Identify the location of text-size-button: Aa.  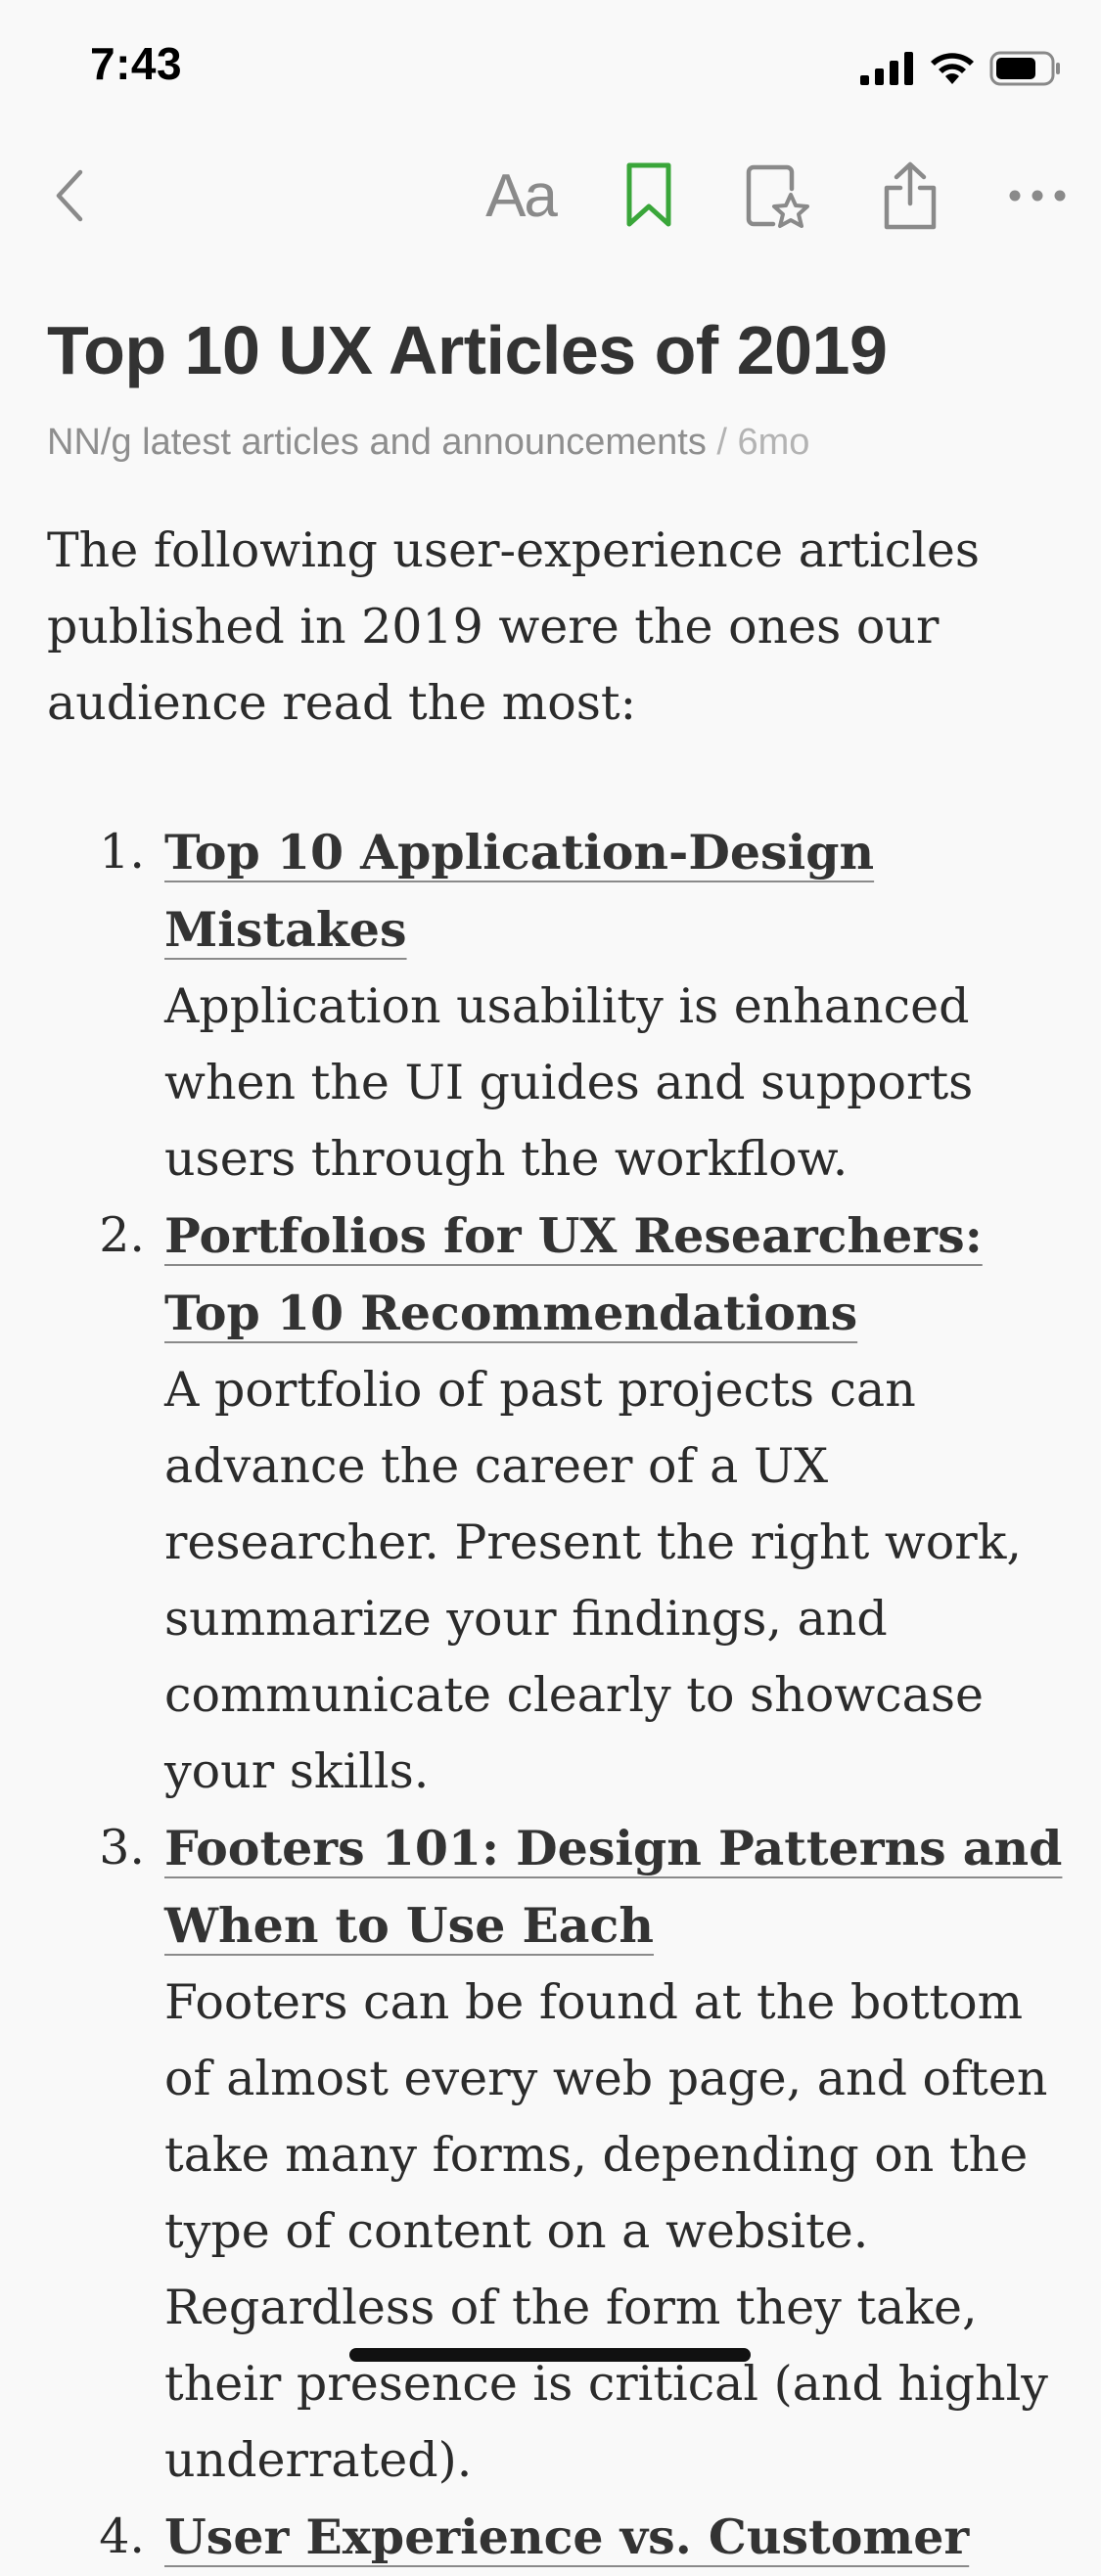
(521, 195).